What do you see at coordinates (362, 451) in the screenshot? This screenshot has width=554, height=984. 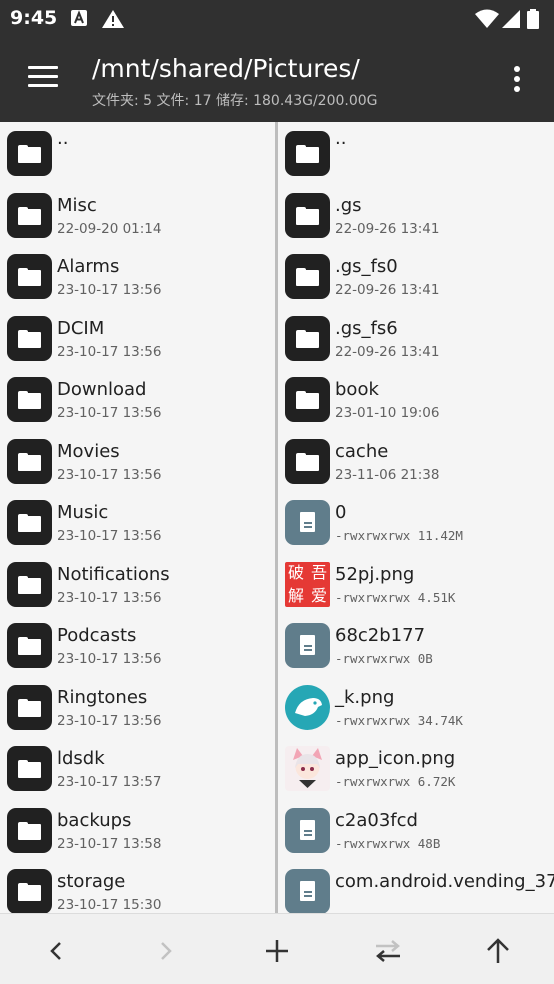 I see `item-name: cache` at bounding box center [362, 451].